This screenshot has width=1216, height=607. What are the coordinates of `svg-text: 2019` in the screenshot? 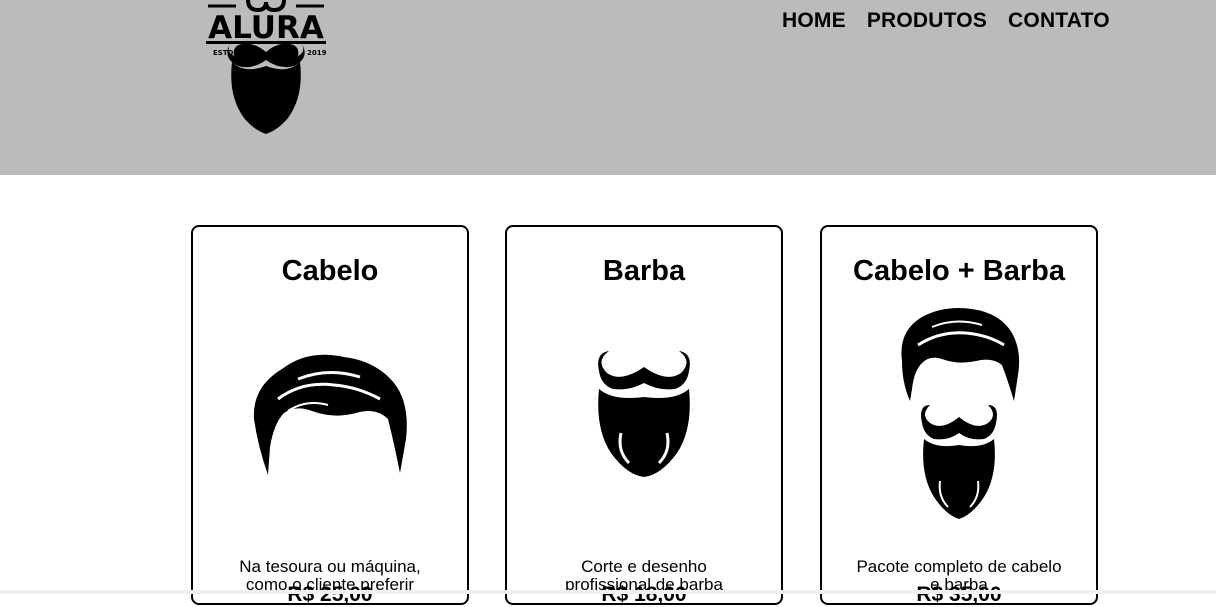 It's located at (317, 53).